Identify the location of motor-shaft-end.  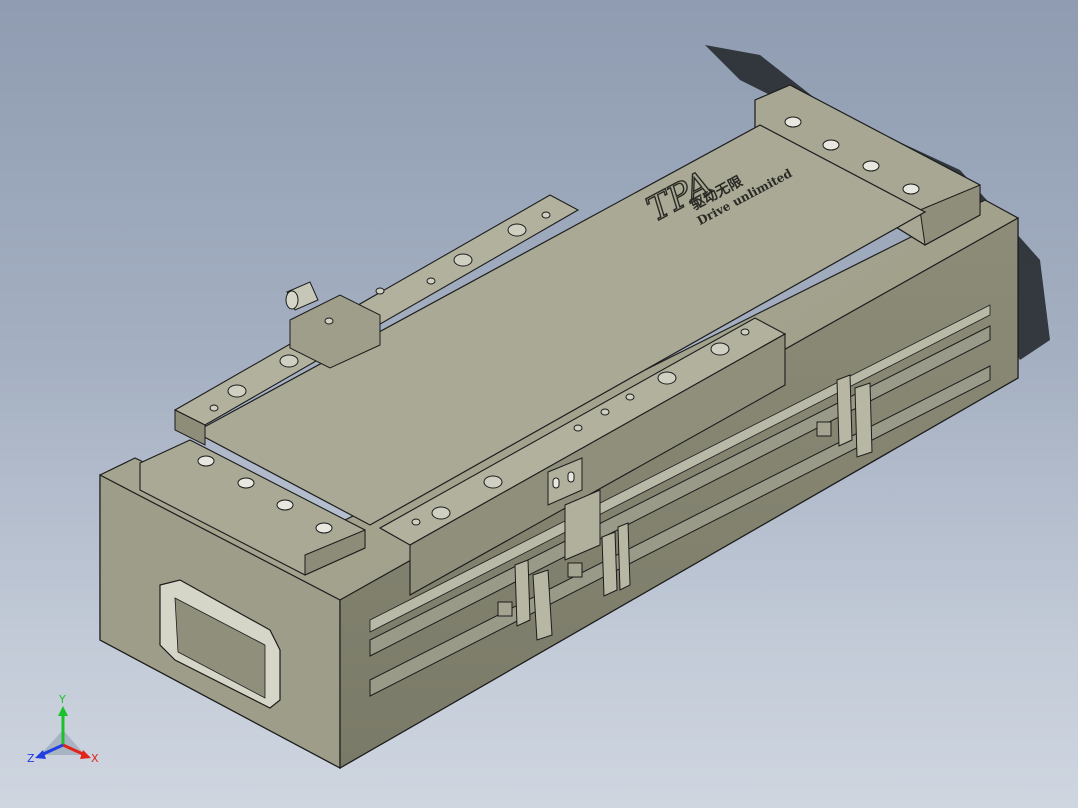
(292, 300).